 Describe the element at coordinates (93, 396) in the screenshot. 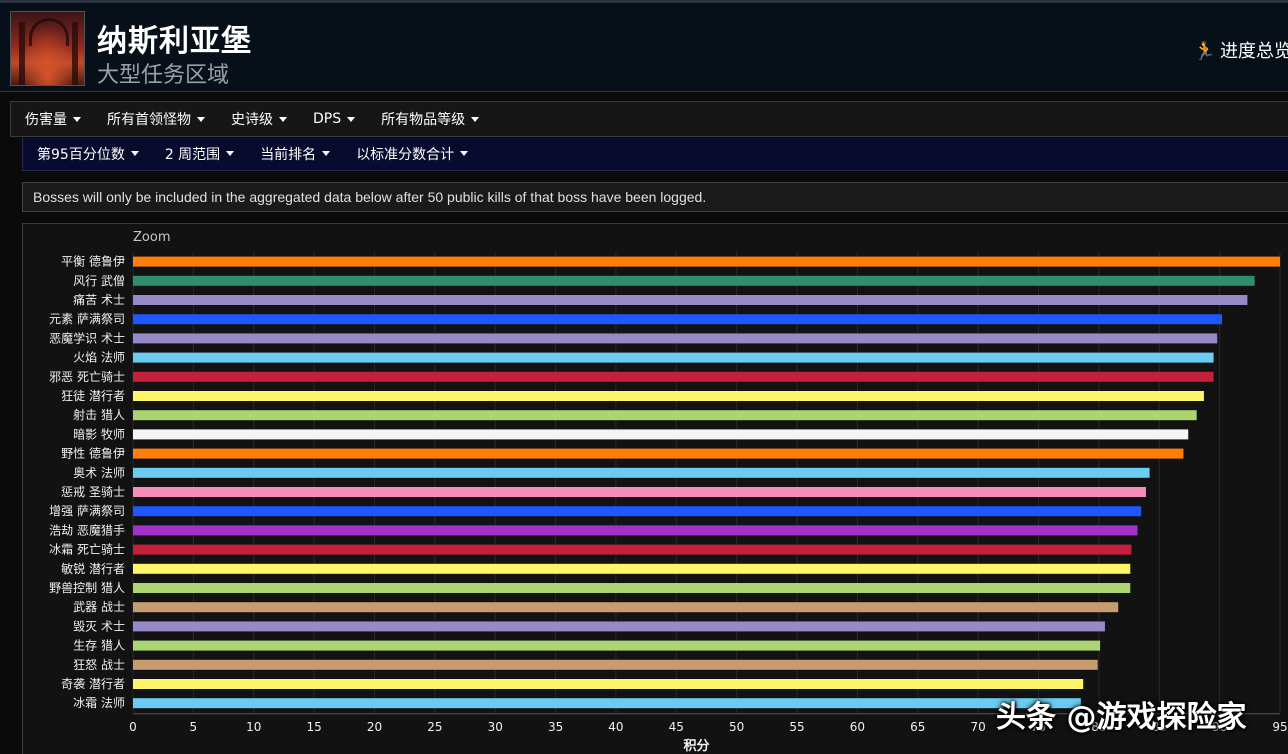

I see `category-label: 狂徒 潜行者` at that location.